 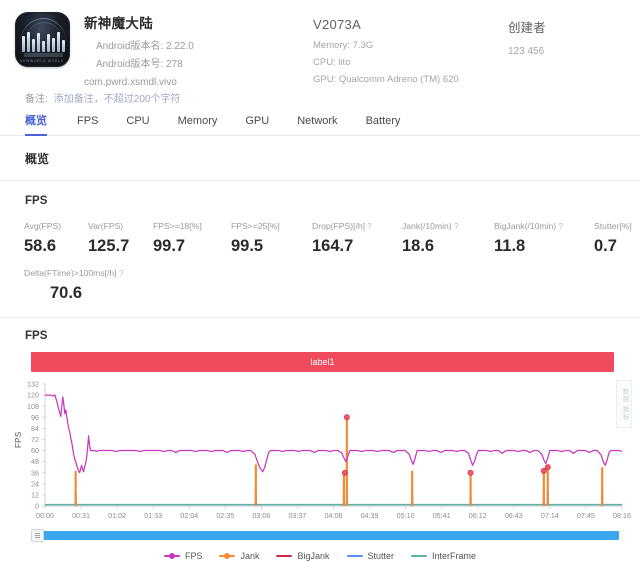 What do you see at coordinates (36, 99) in the screenshot?
I see `note-label: 备注:` at bounding box center [36, 99].